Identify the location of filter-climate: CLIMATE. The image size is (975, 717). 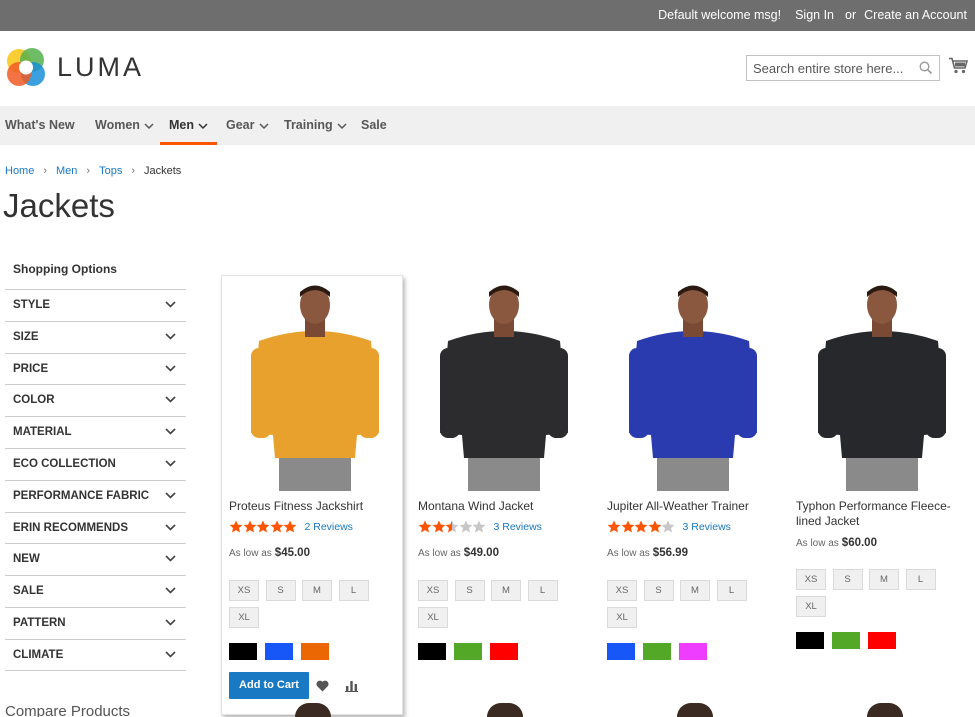
(95, 654).